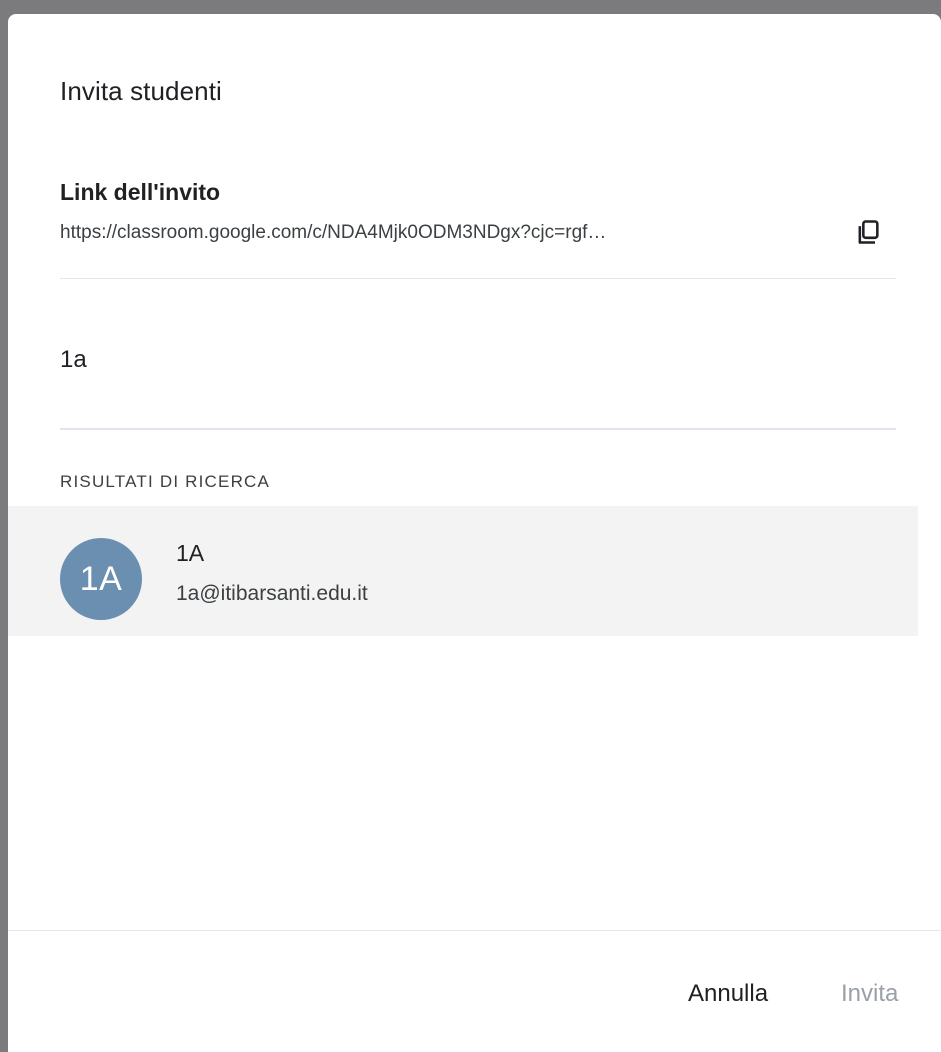  What do you see at coordinates (728, 994) in the screenshot?
I see `cancel-button: Annulla` at bounding box center [728, 994].